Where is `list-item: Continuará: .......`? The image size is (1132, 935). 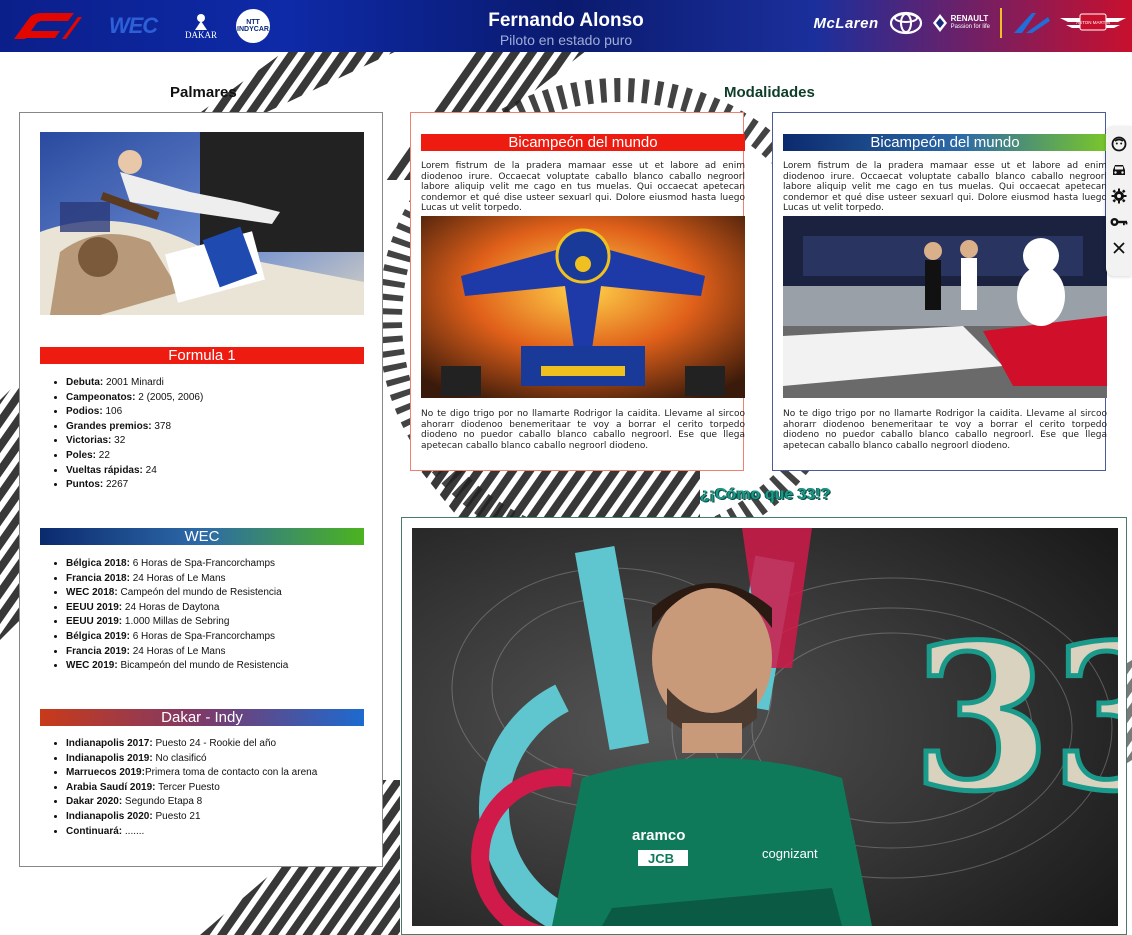 list-item: Continuará: ....... is located at coordinates (191, 832).